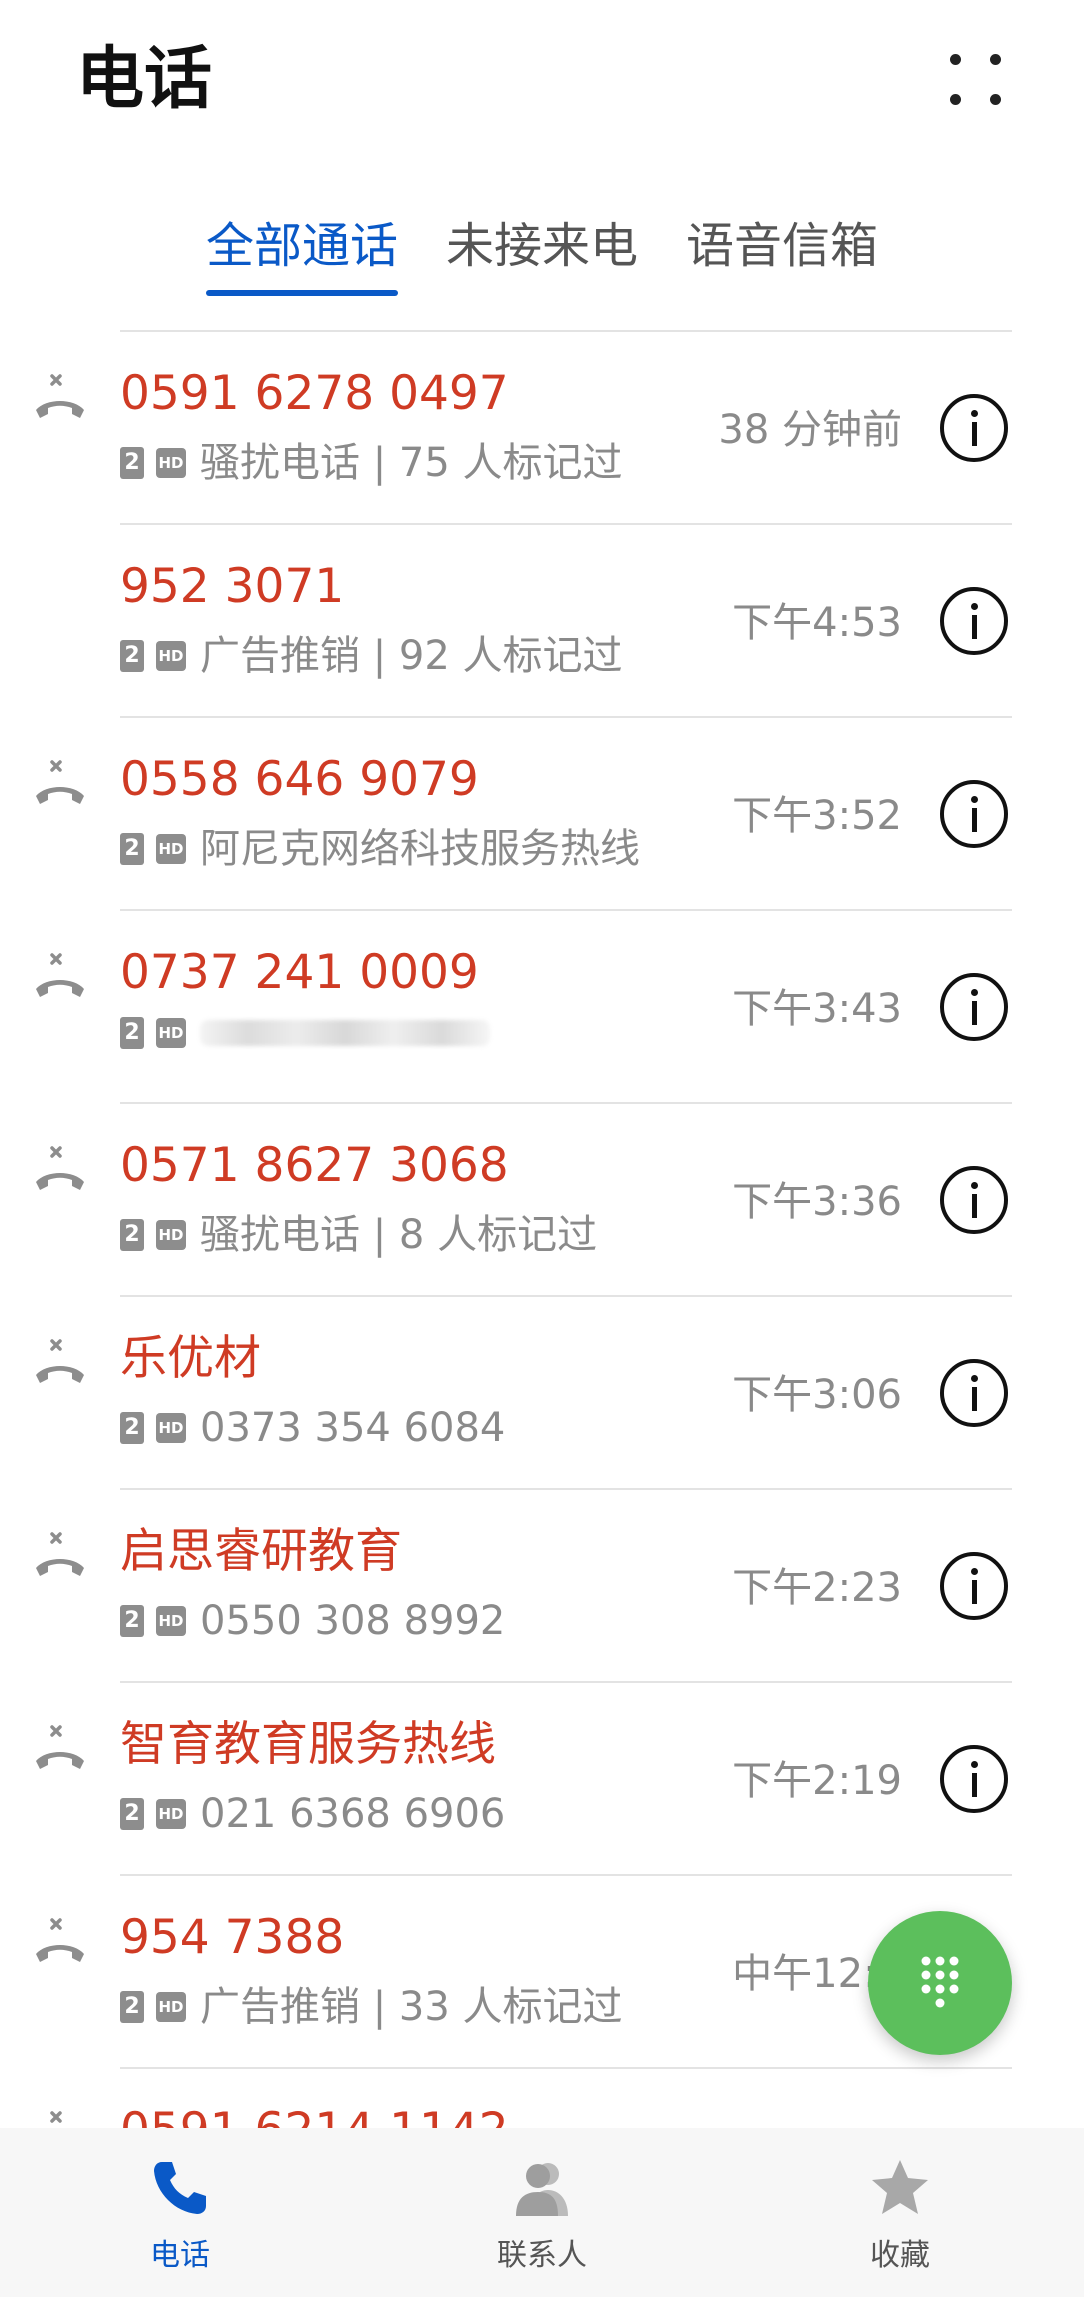 This screenshot has width=1084, height=2297. I want to click on call-time: 38 分钟前, so click(810, 430).